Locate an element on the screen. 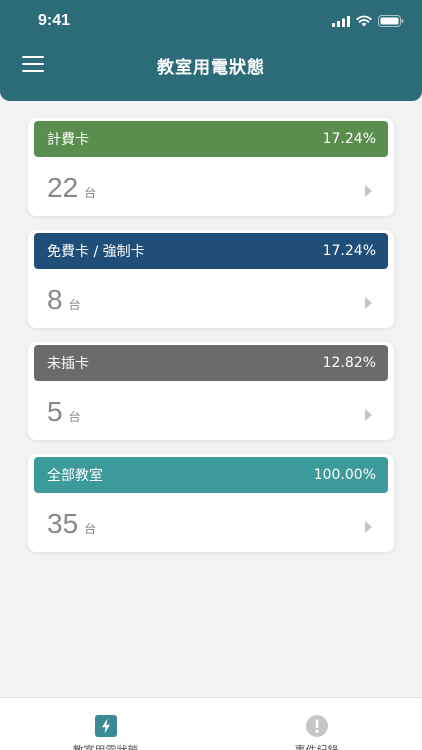  card-free-forced: 免費卡 / 強制卡 17.24% 8 台 is located at coordinates (211, 279).